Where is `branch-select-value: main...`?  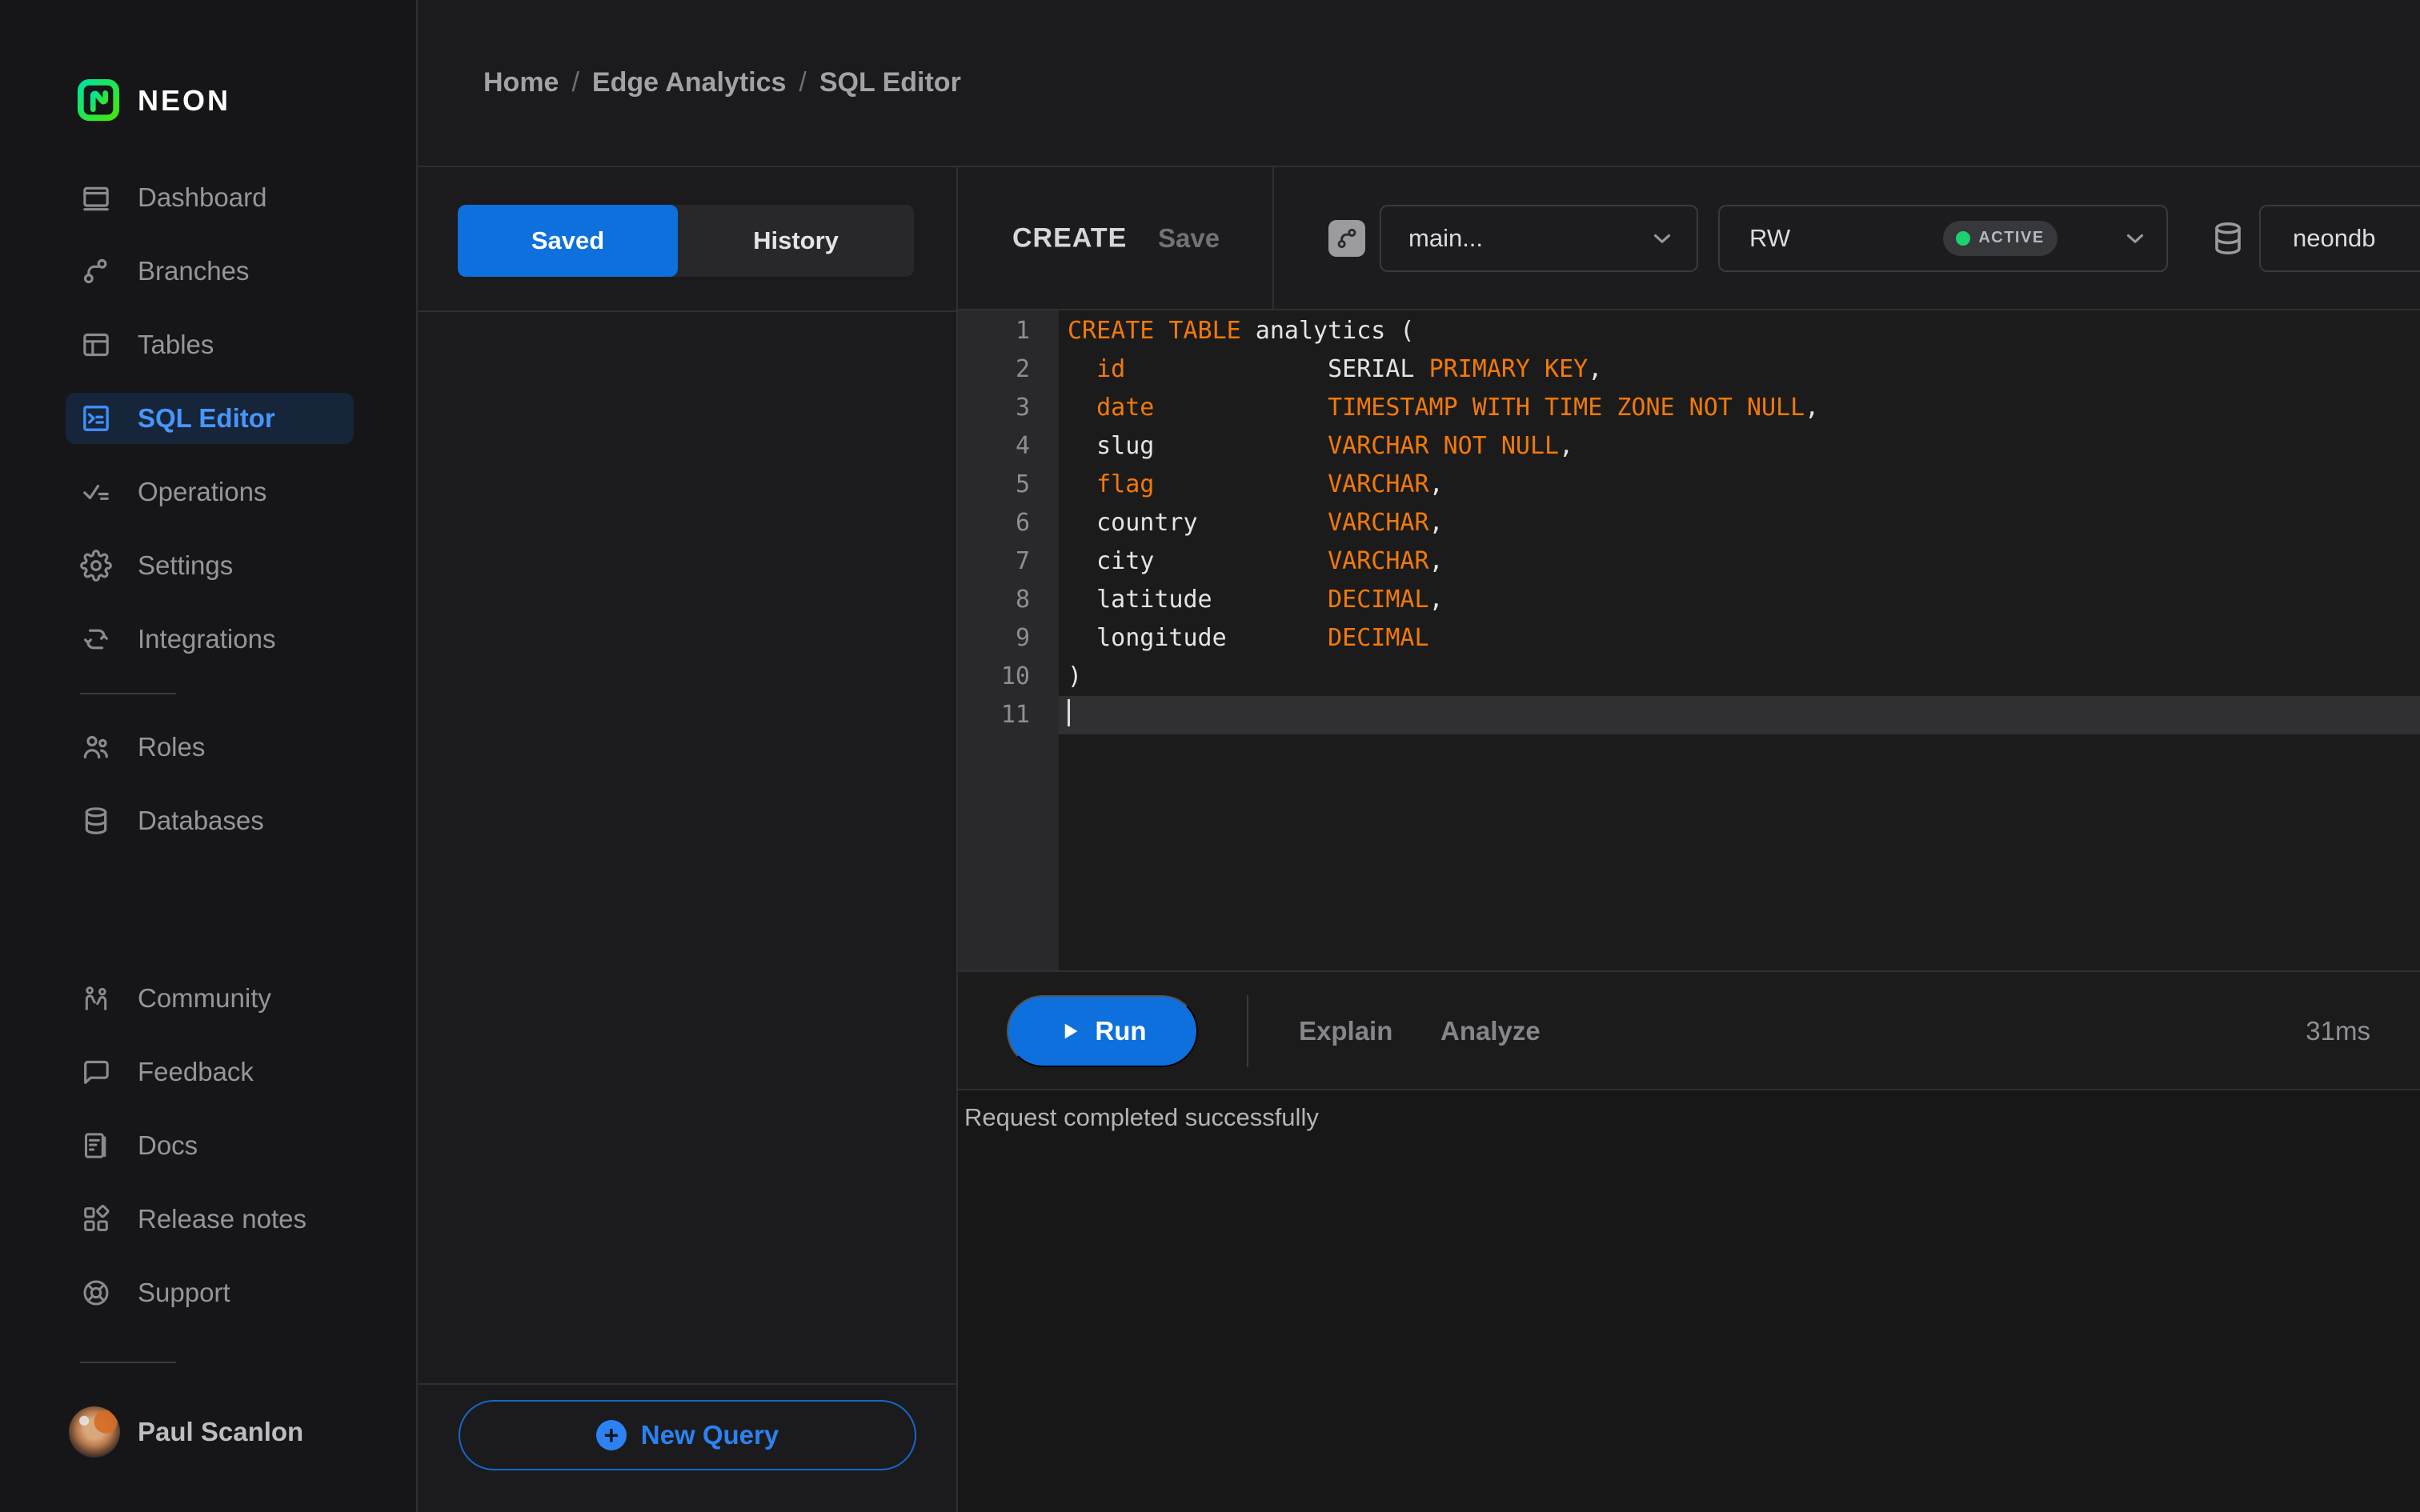 branch-select-value: main... is located at coordinates (1446, 237).